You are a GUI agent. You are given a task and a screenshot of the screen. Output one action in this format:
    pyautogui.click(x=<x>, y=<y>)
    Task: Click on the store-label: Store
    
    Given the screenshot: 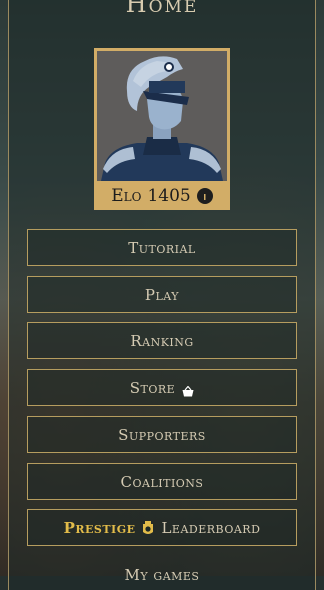 What is the action you would take?
    pyautogui.click(x=152, y=387)
    